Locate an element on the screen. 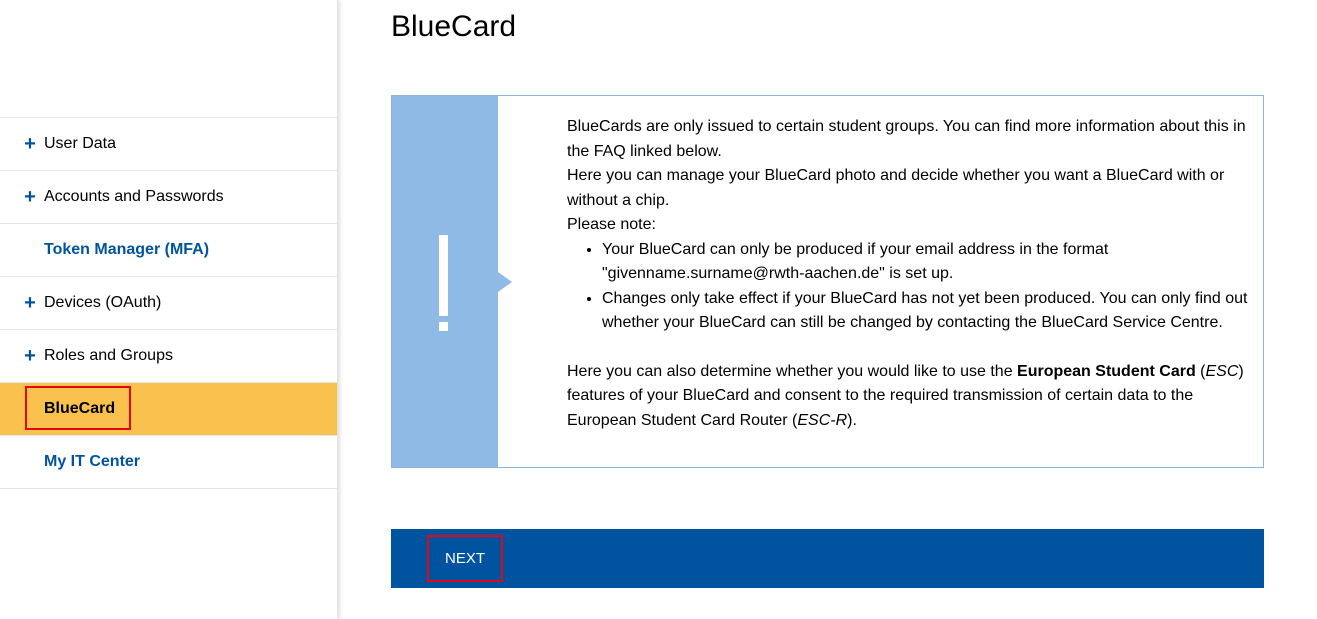 This screenshot has width=1317, height=619. sidebar-item-roles-and-groups: + Roles and Groups is located at coordinates (168, 356).